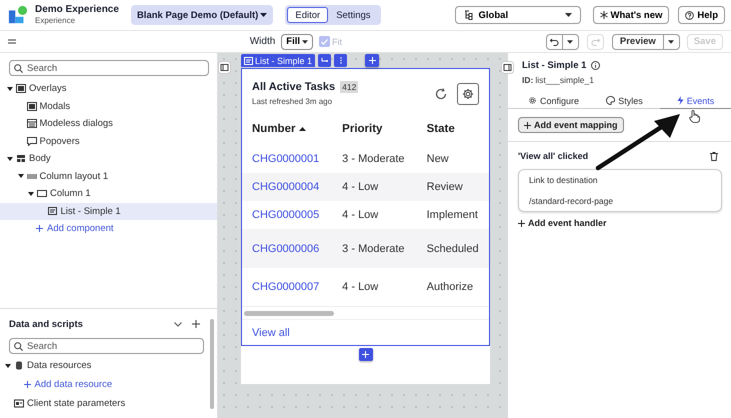 Image resolution: width=731 pixels, height=418 pixels. I want to click on view-all-link: View all, so click(365, 332).